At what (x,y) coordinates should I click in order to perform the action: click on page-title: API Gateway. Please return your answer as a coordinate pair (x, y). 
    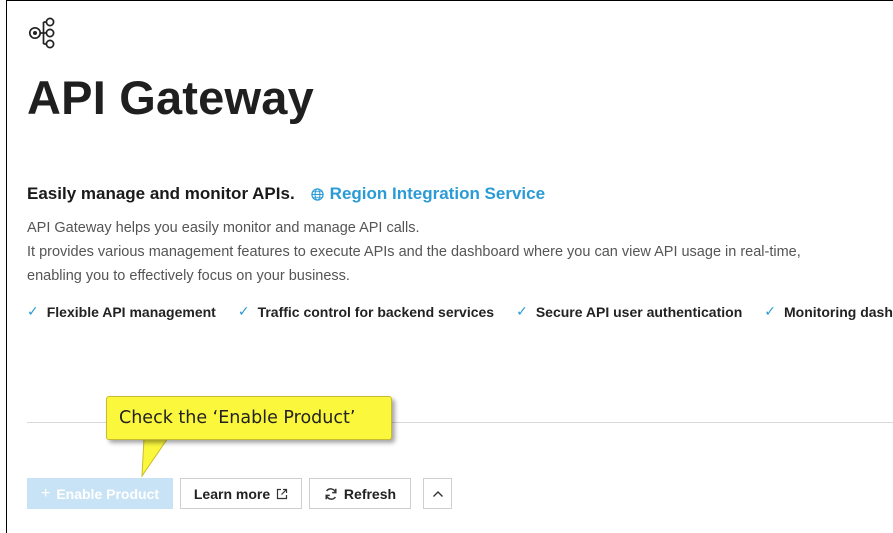
    Looking at the image, I should click on (170, 97).